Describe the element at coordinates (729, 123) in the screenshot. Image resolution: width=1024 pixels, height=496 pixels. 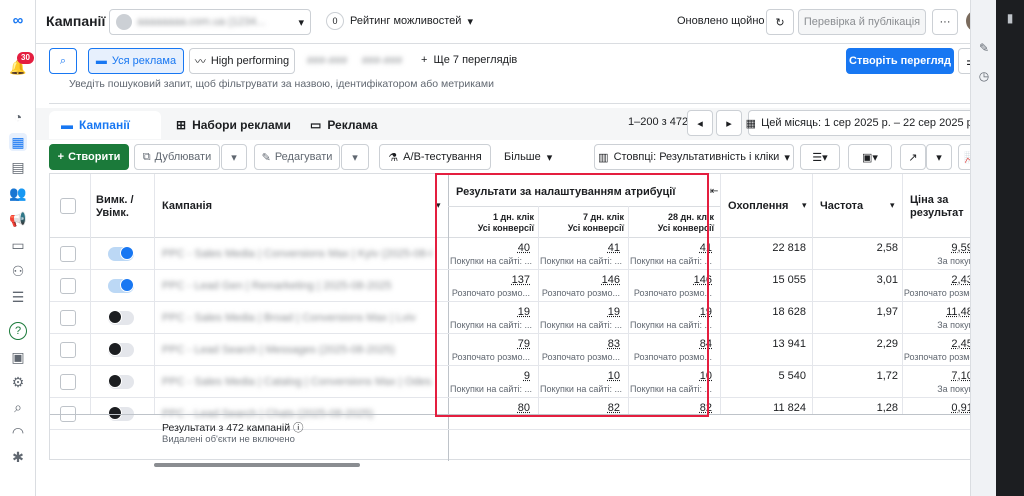
I see `next-page-button: ▸` at that location.